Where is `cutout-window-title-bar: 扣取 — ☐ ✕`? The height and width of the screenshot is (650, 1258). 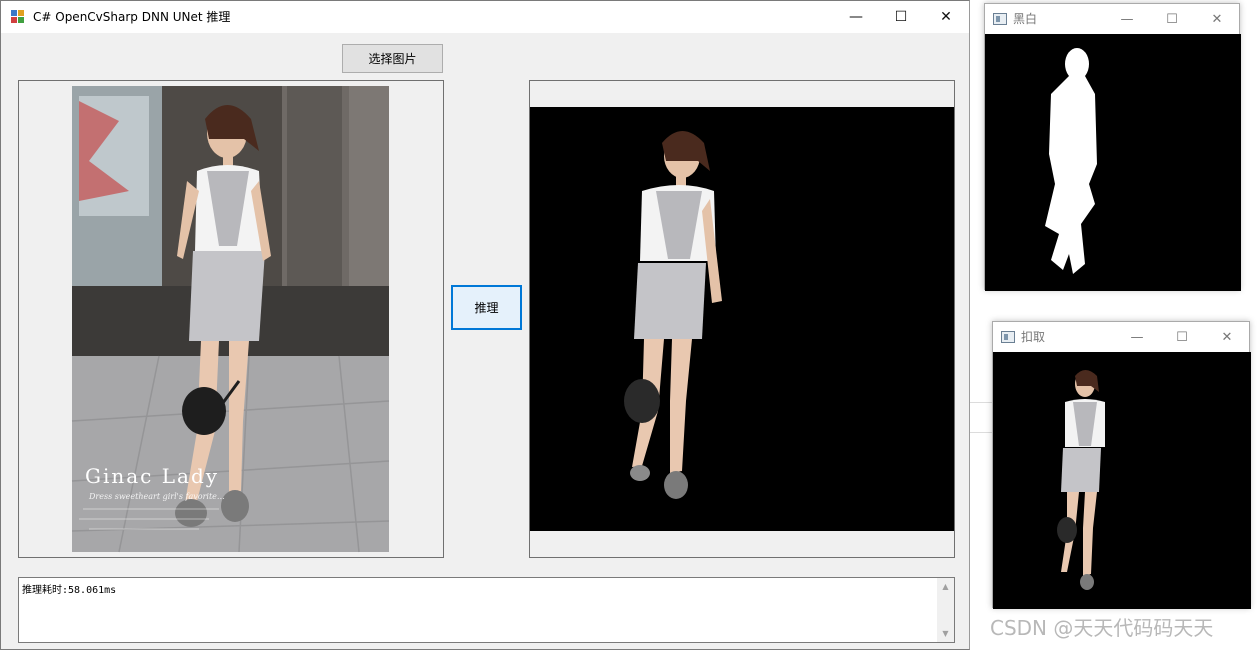
cutout-window-title-bar: 扣取 — ☐ ✕ is located at coordinates (1121, 337).